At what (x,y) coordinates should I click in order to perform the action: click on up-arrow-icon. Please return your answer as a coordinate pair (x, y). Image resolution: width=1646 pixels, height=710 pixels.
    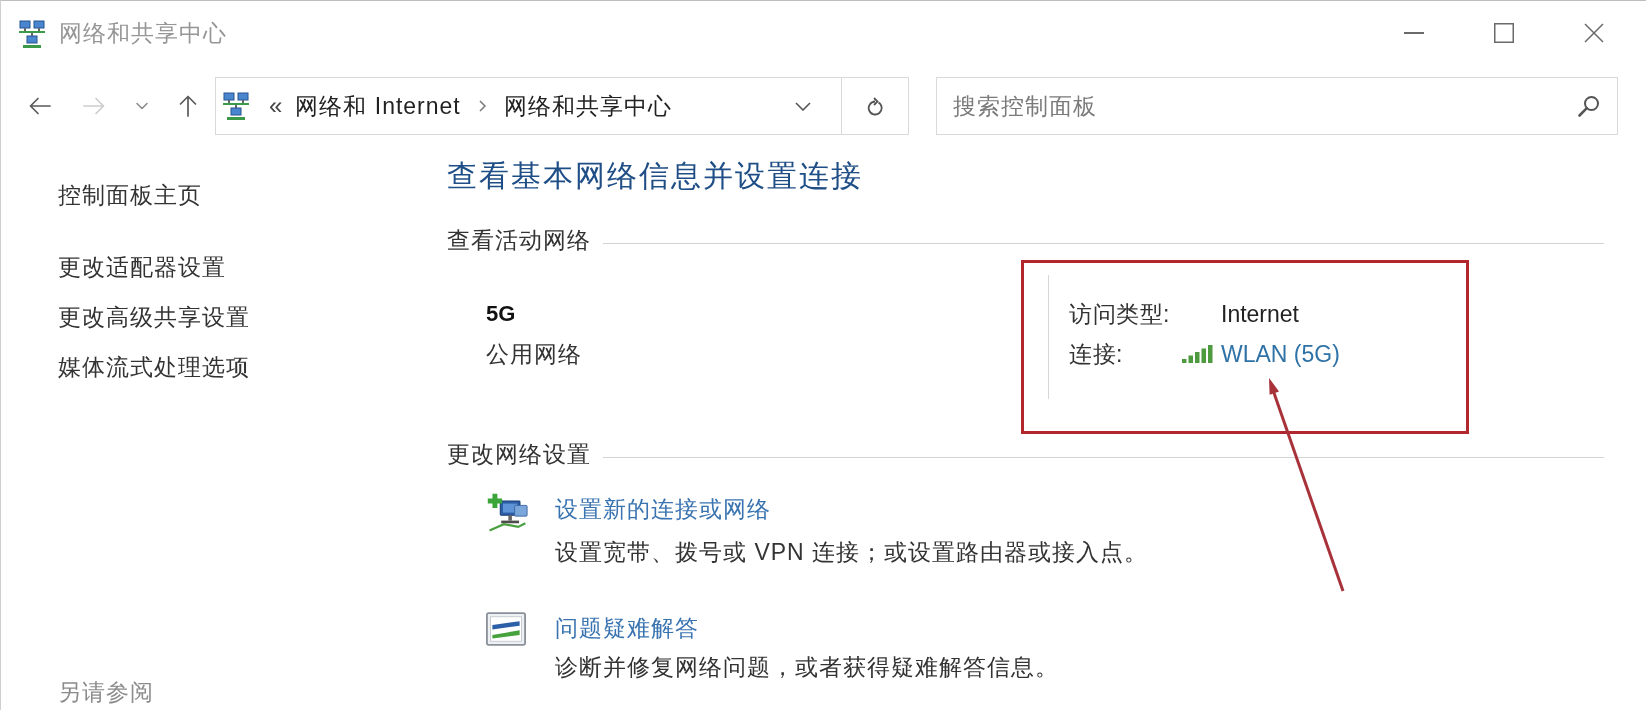
    Looking at the image, I should click on (188, 106).